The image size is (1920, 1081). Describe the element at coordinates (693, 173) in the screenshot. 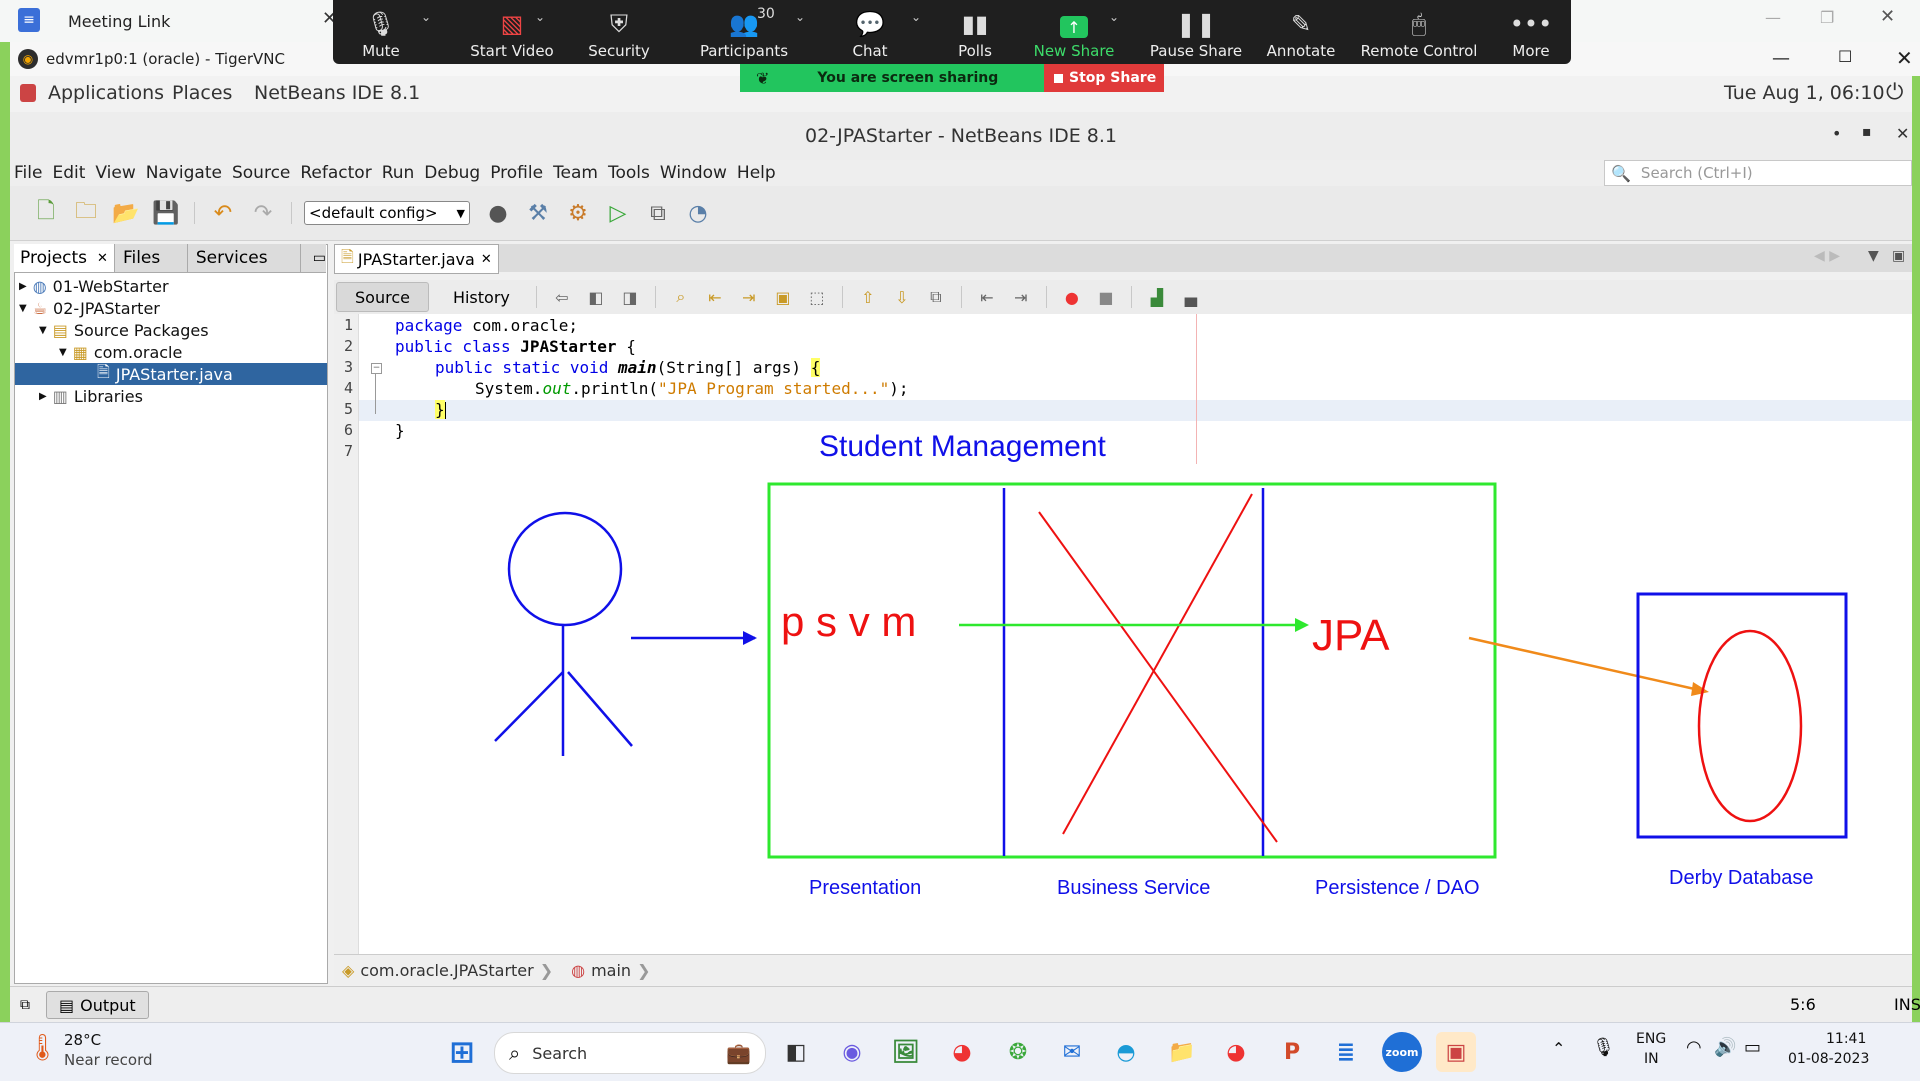

I see `menu-window: Window` at that location.